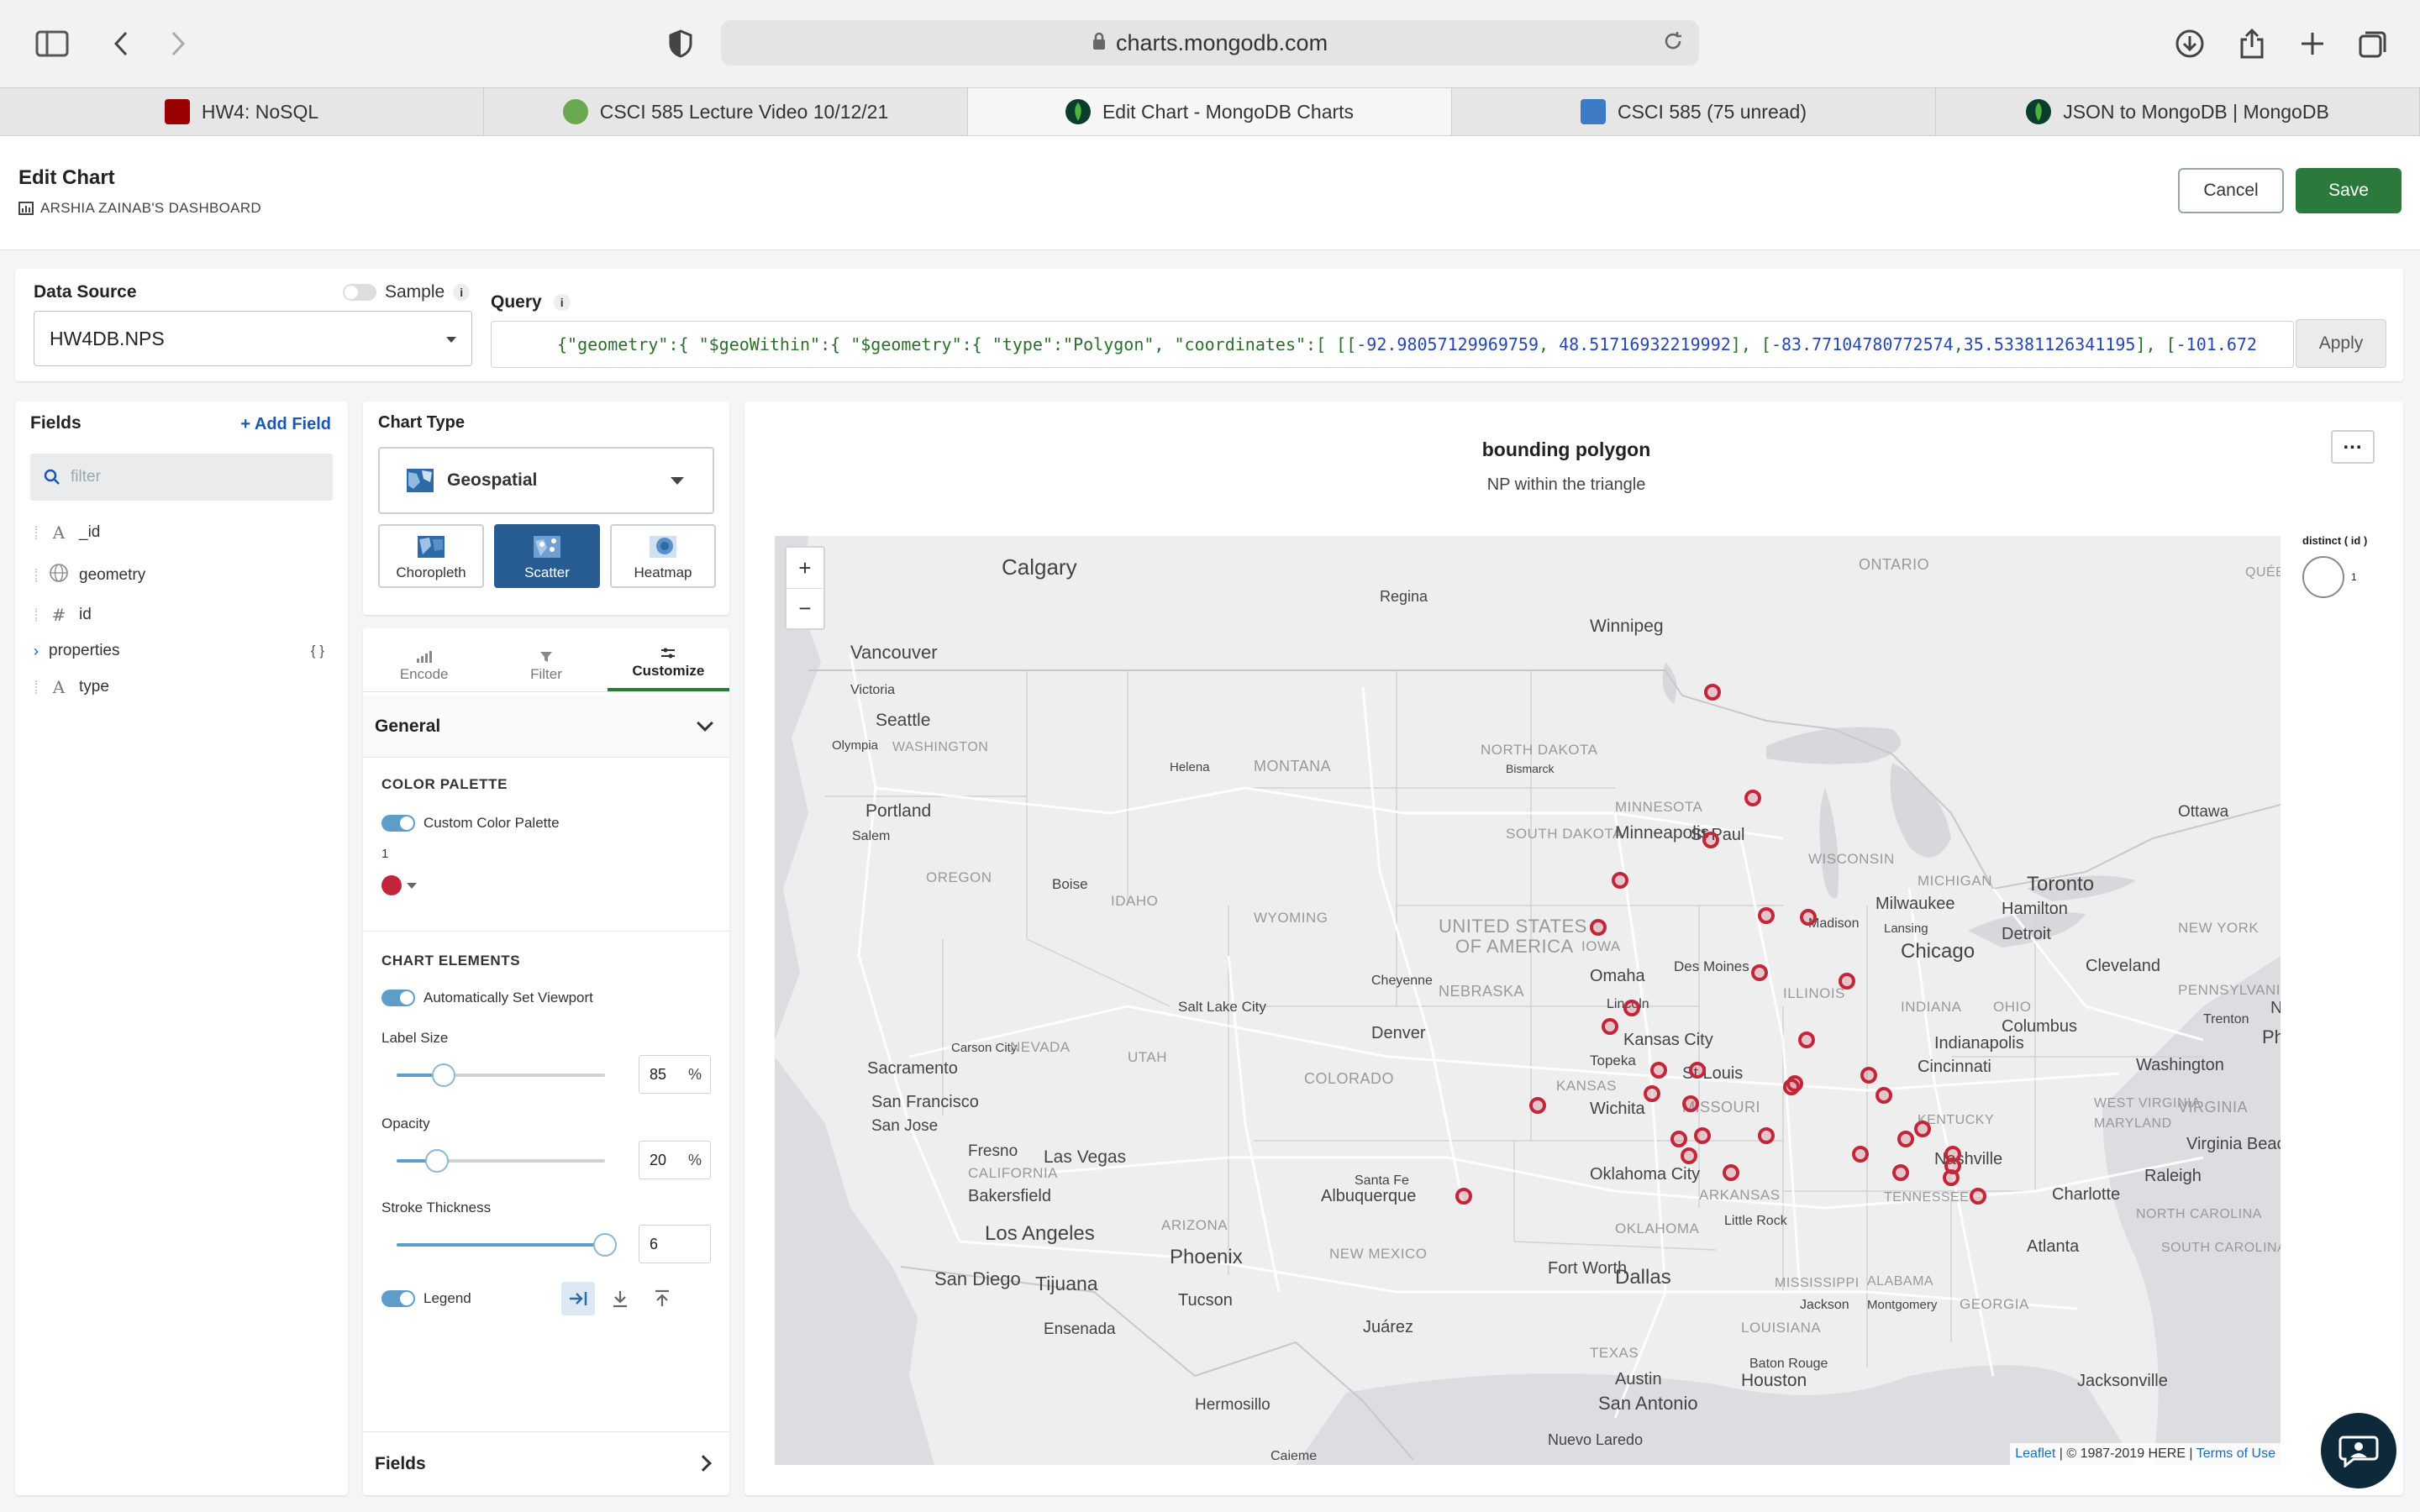  I want to click on legend-position-bottom-icon, so click(620, 1298).